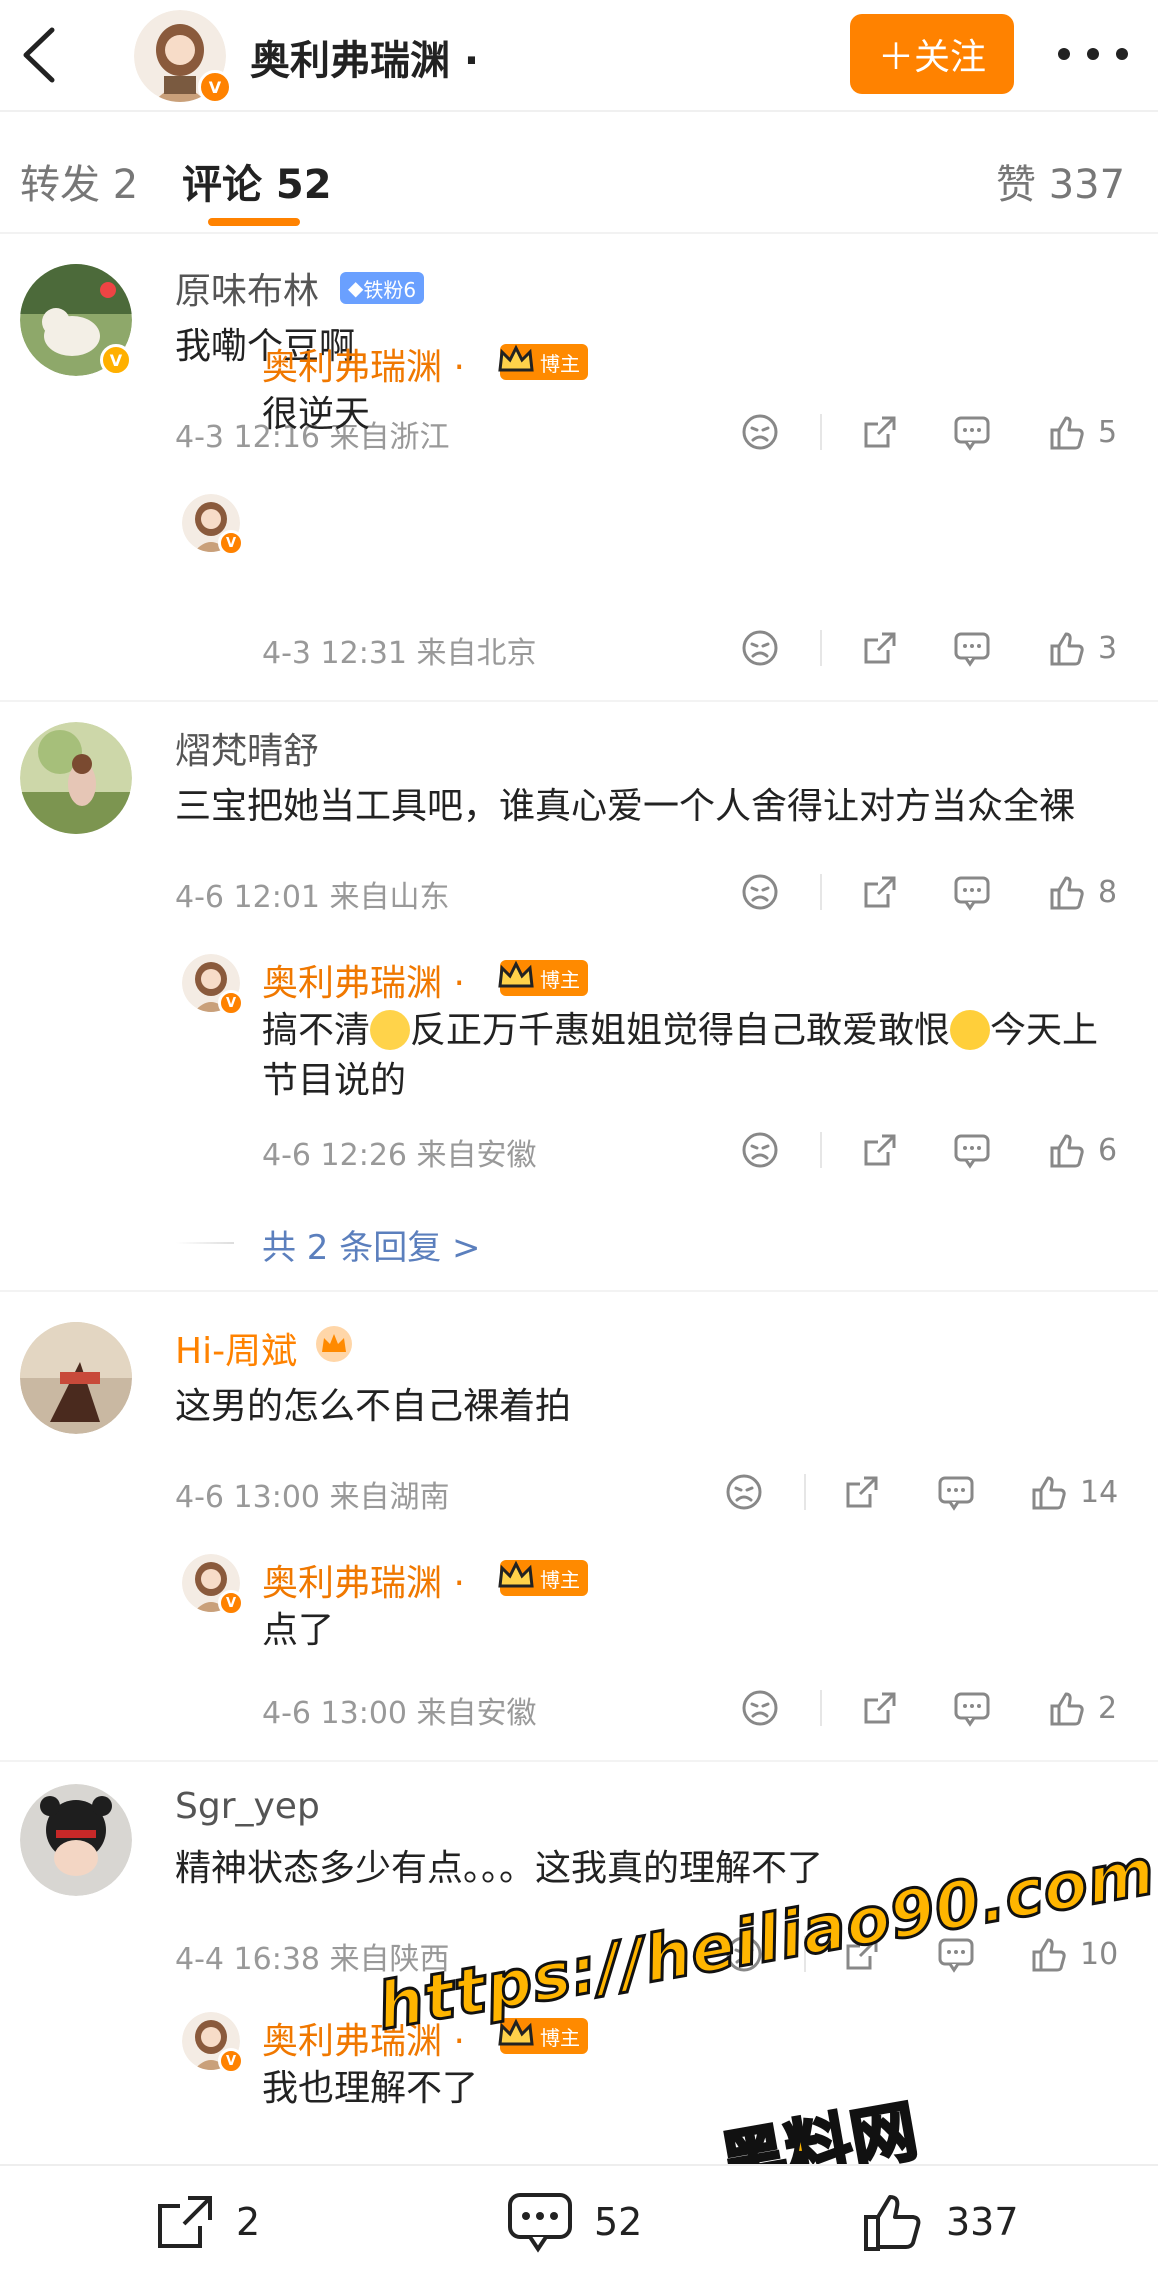  I want to click on comment-text: 精神状态多少有点。。。这我真的理解不了, so click(499, 1868).